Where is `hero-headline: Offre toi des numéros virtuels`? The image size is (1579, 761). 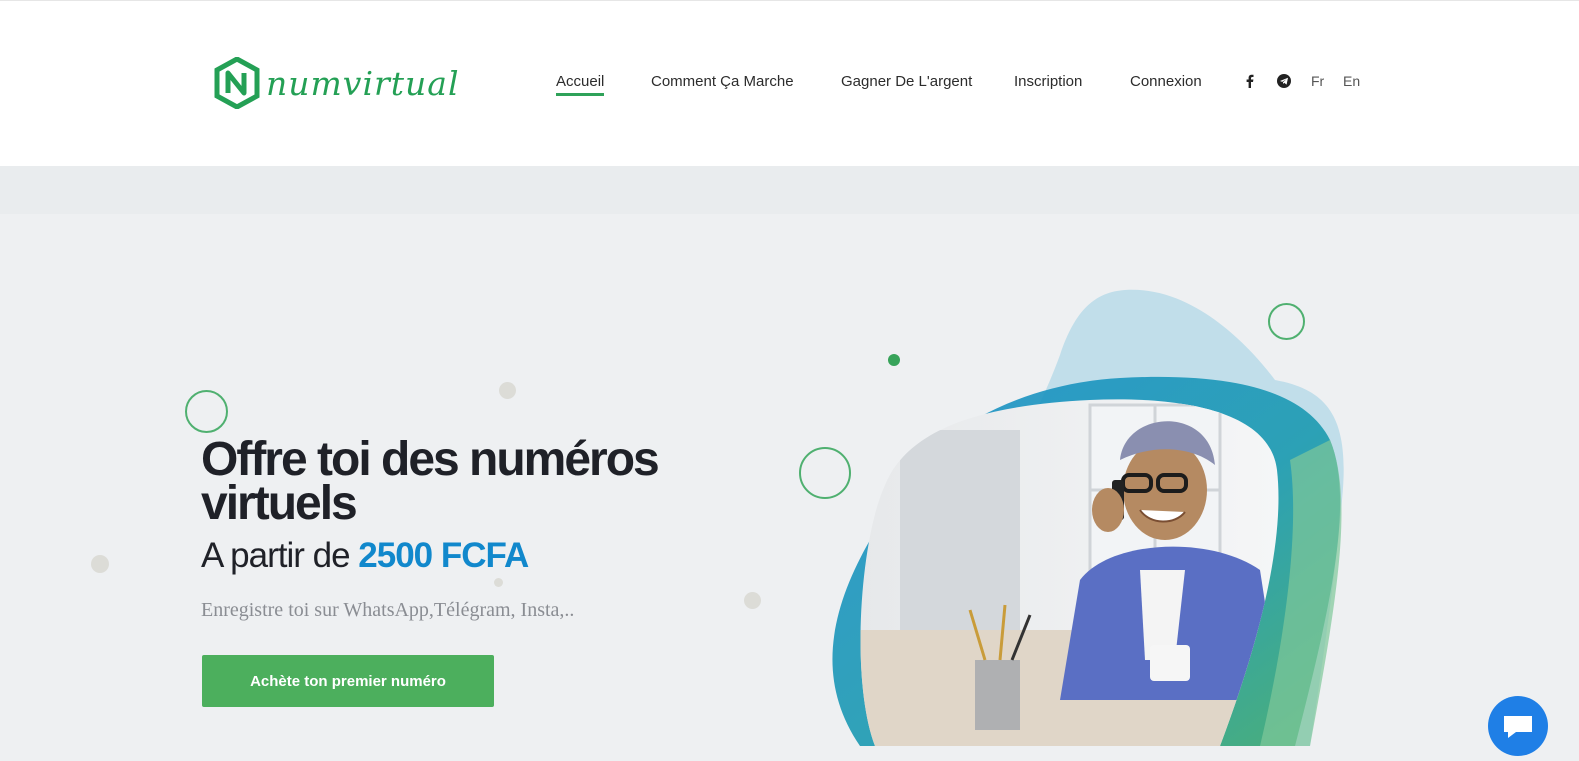 hero-headline: Offre toi des numéros virtuels is located at coordinates (430, 481).